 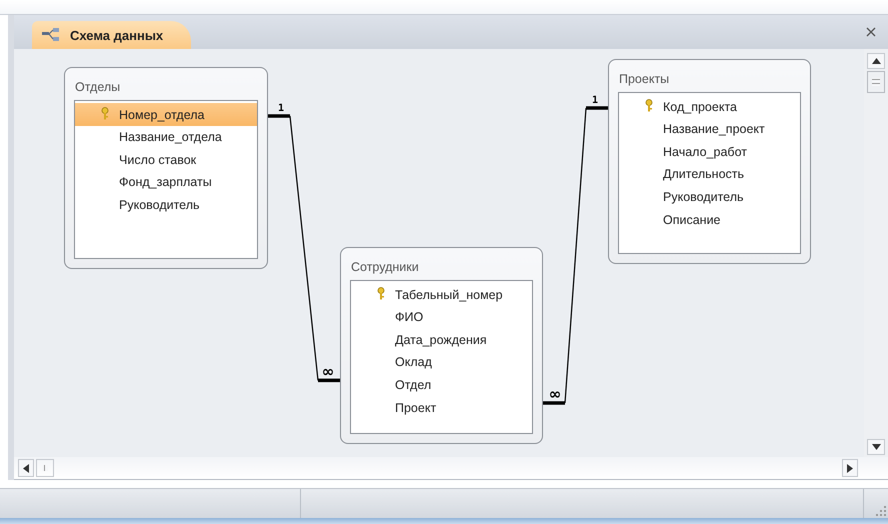 I want to click on close-button, so click(x=871, y=31).